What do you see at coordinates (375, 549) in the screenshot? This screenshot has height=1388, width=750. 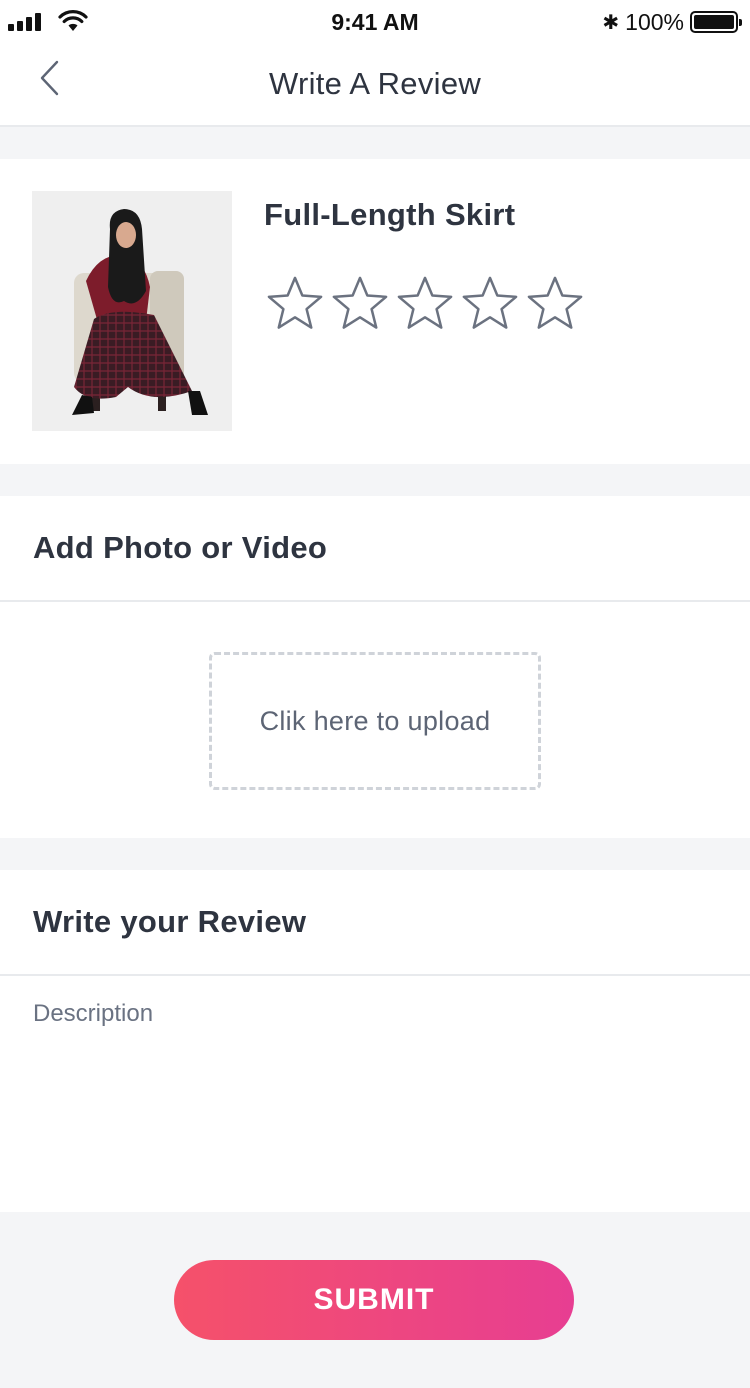 I see `media-section-title: Add Photo or Video` at bounding box center [375, 549].